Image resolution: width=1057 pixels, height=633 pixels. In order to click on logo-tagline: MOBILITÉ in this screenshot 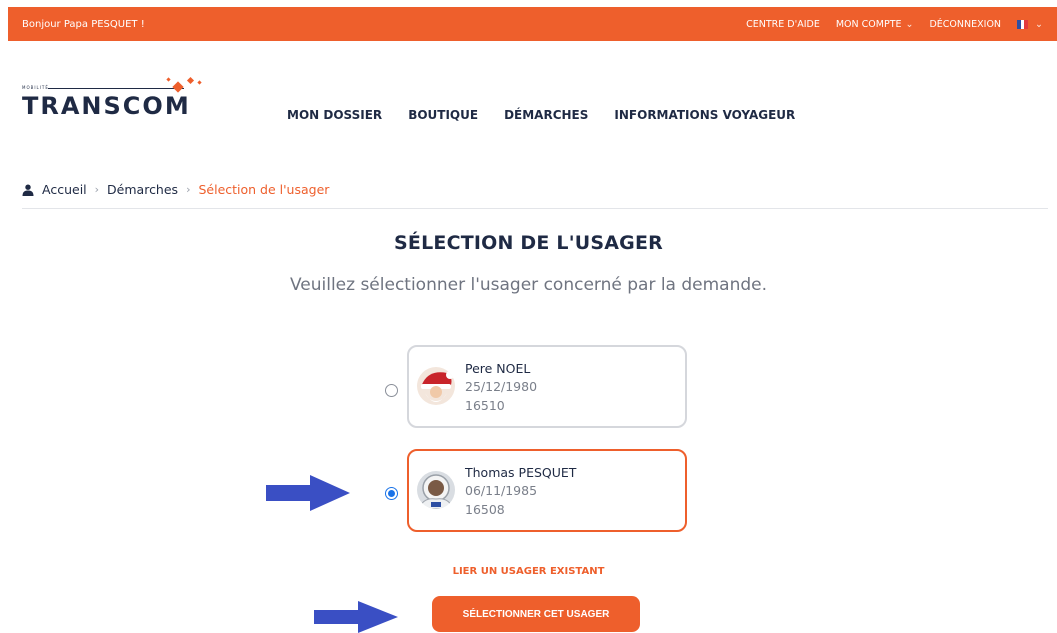, I will do `click(35, 87)`.